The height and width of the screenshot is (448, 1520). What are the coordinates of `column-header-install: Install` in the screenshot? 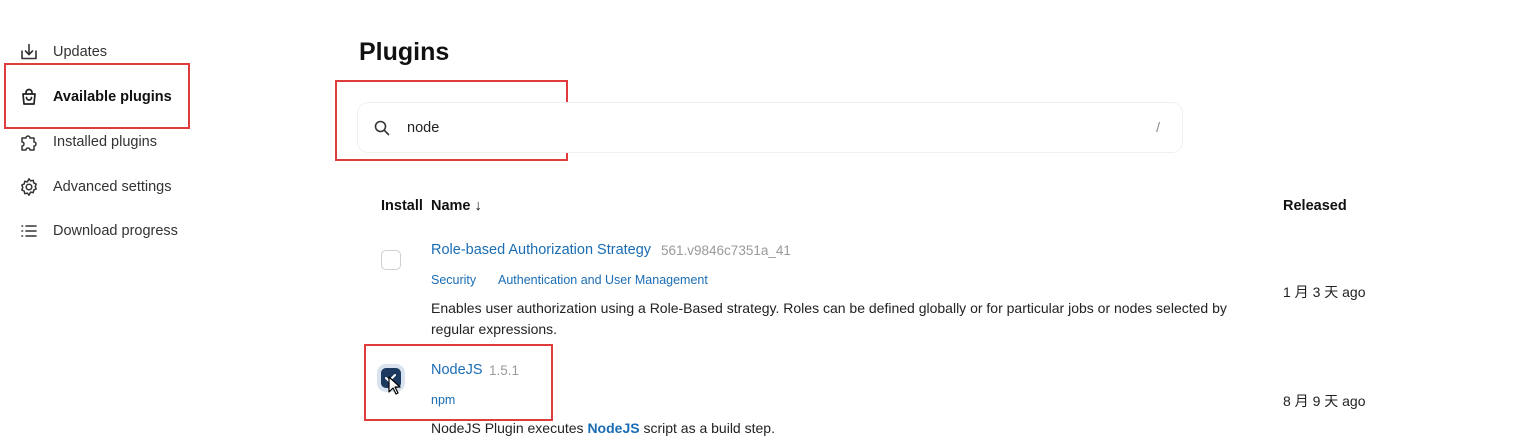 It's located at (402, 206).